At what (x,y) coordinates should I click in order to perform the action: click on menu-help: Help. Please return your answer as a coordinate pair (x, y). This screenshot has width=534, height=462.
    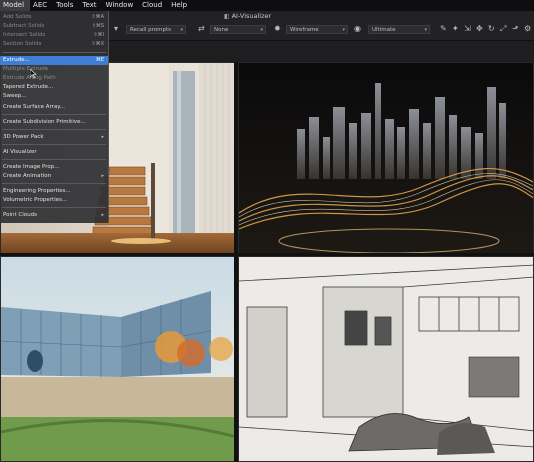
    Looking at the image, I should click on (180, 5).